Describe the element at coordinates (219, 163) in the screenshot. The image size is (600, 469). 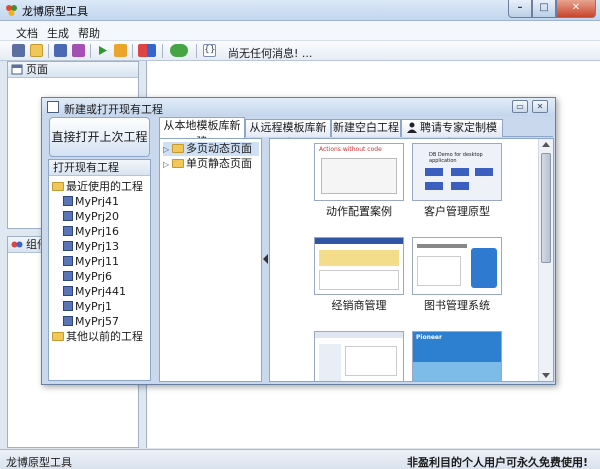
I see `tree-label: 单页静态页面` at that location.